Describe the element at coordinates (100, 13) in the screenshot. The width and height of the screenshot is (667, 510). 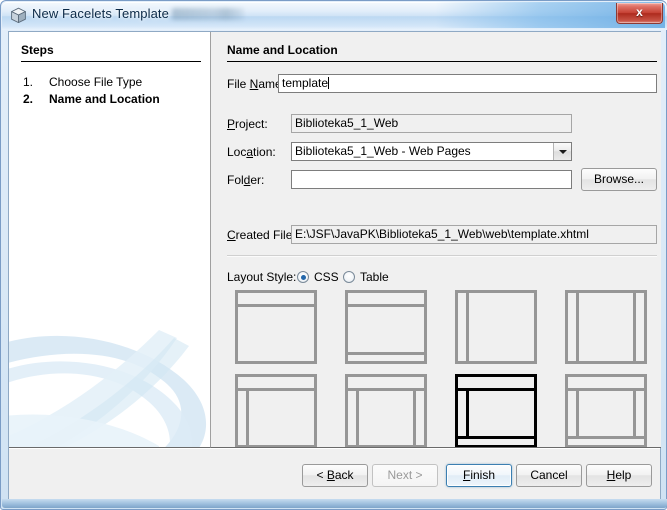
I see `window-title: New Facelets Template` at that location.